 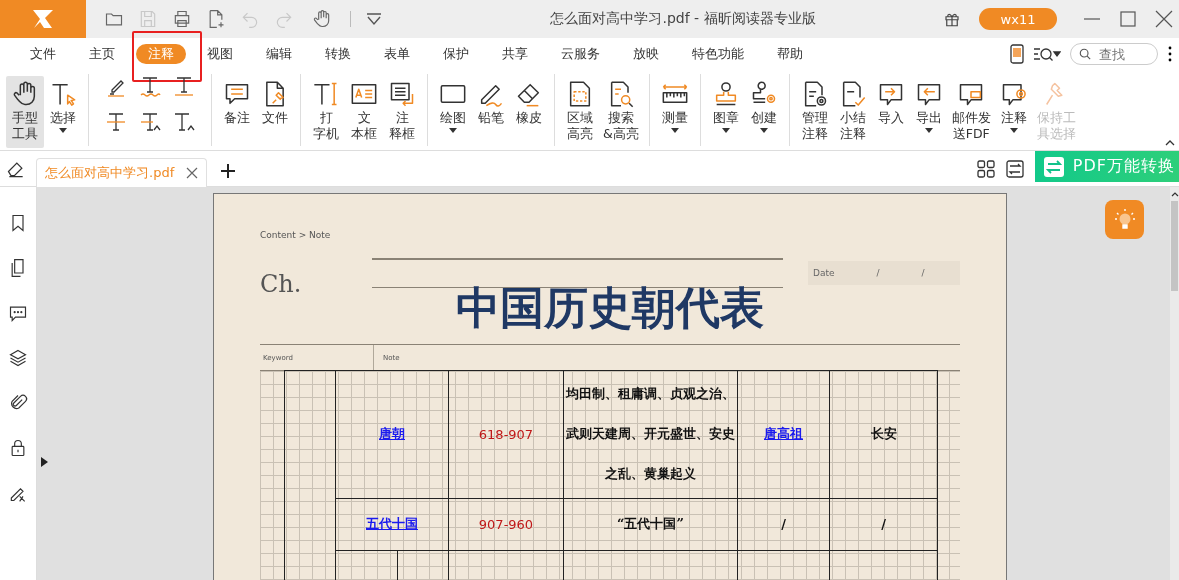 What do you see at coordinates (506, 434) in the screenshot?
I see `table-cell: 618-907` at bounding box center [506, 434].